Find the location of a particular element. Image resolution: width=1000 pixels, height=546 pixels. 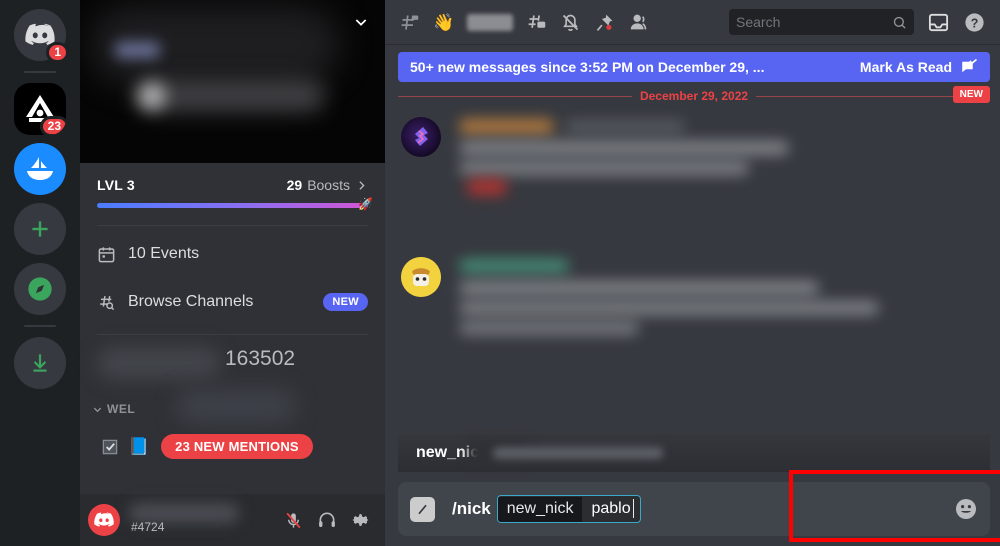

server-rail-item-add is located at coordinates (40, 229).